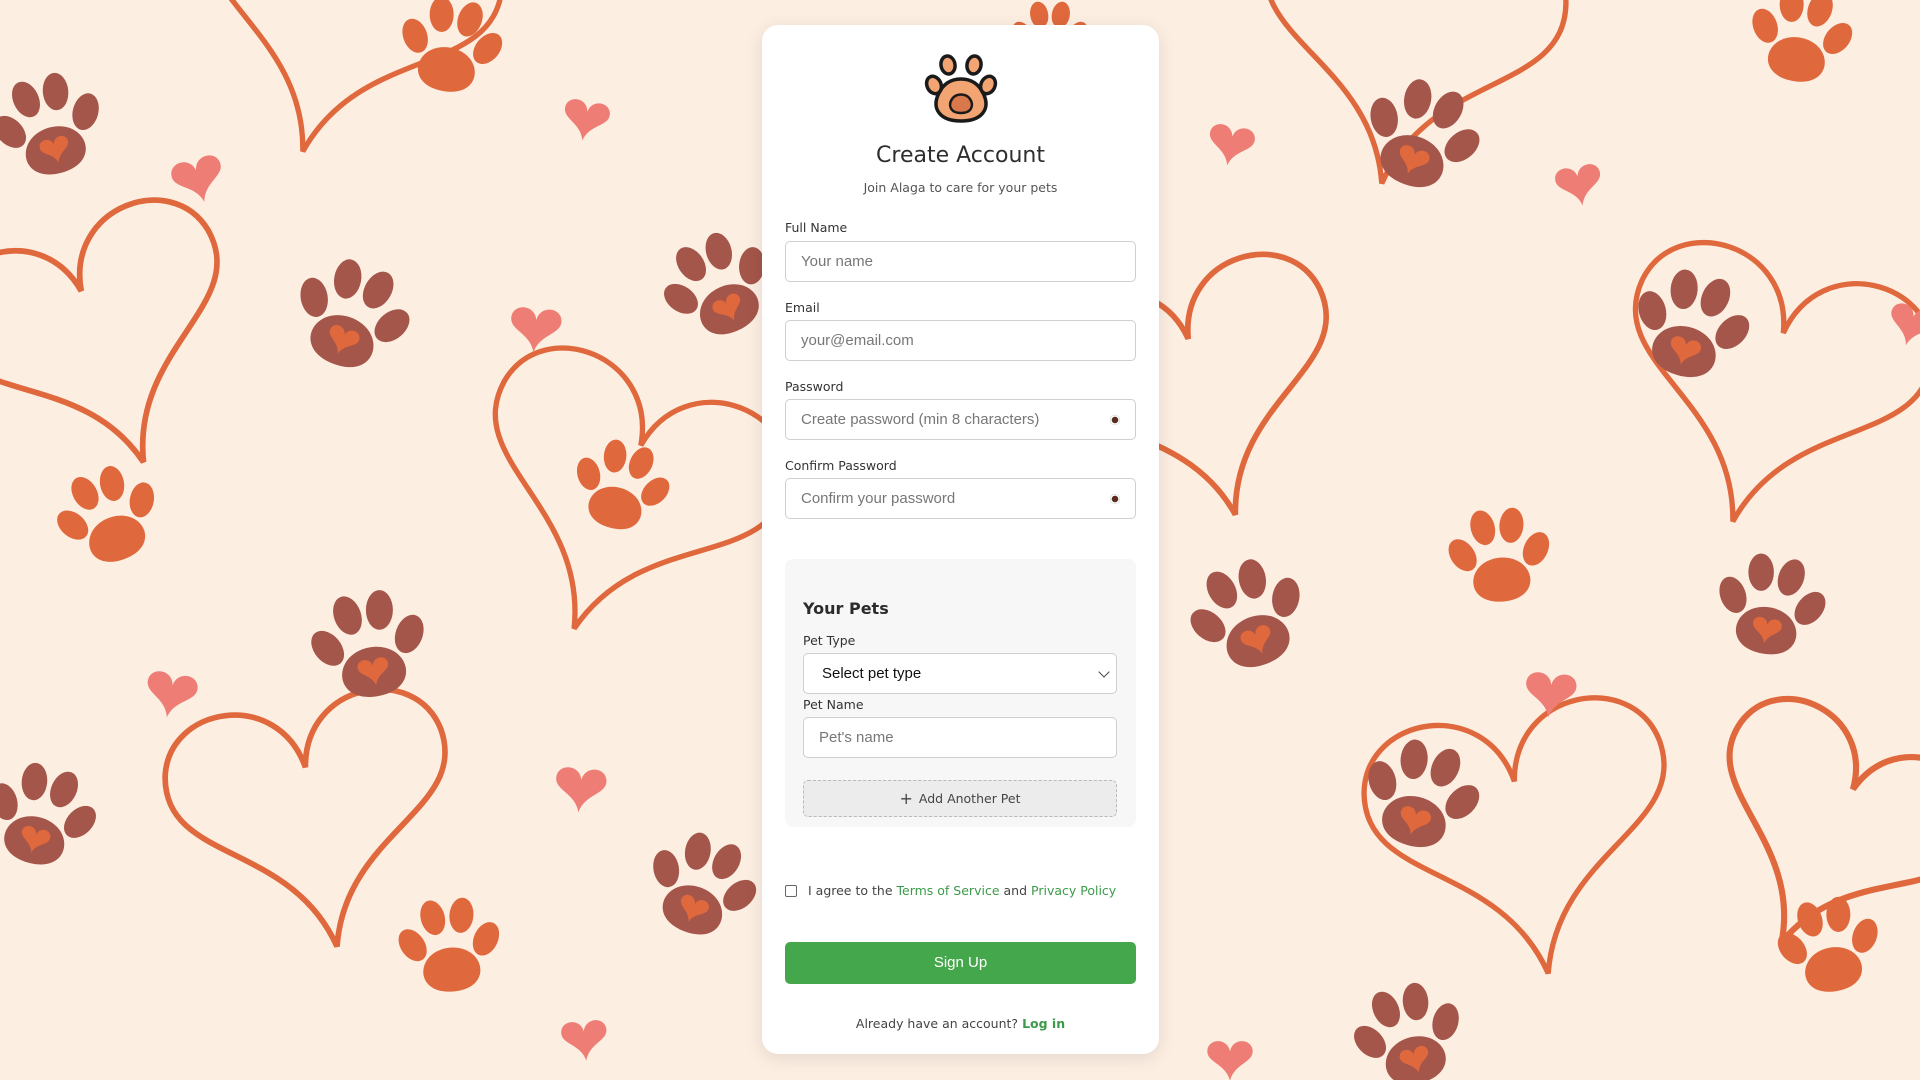 The height and width of the screenshot is (1080, 1920). What do you see at coordinates (1015, 890) in the screenshot?
I see `terms-and: and` at bounding box center [1015, 890].